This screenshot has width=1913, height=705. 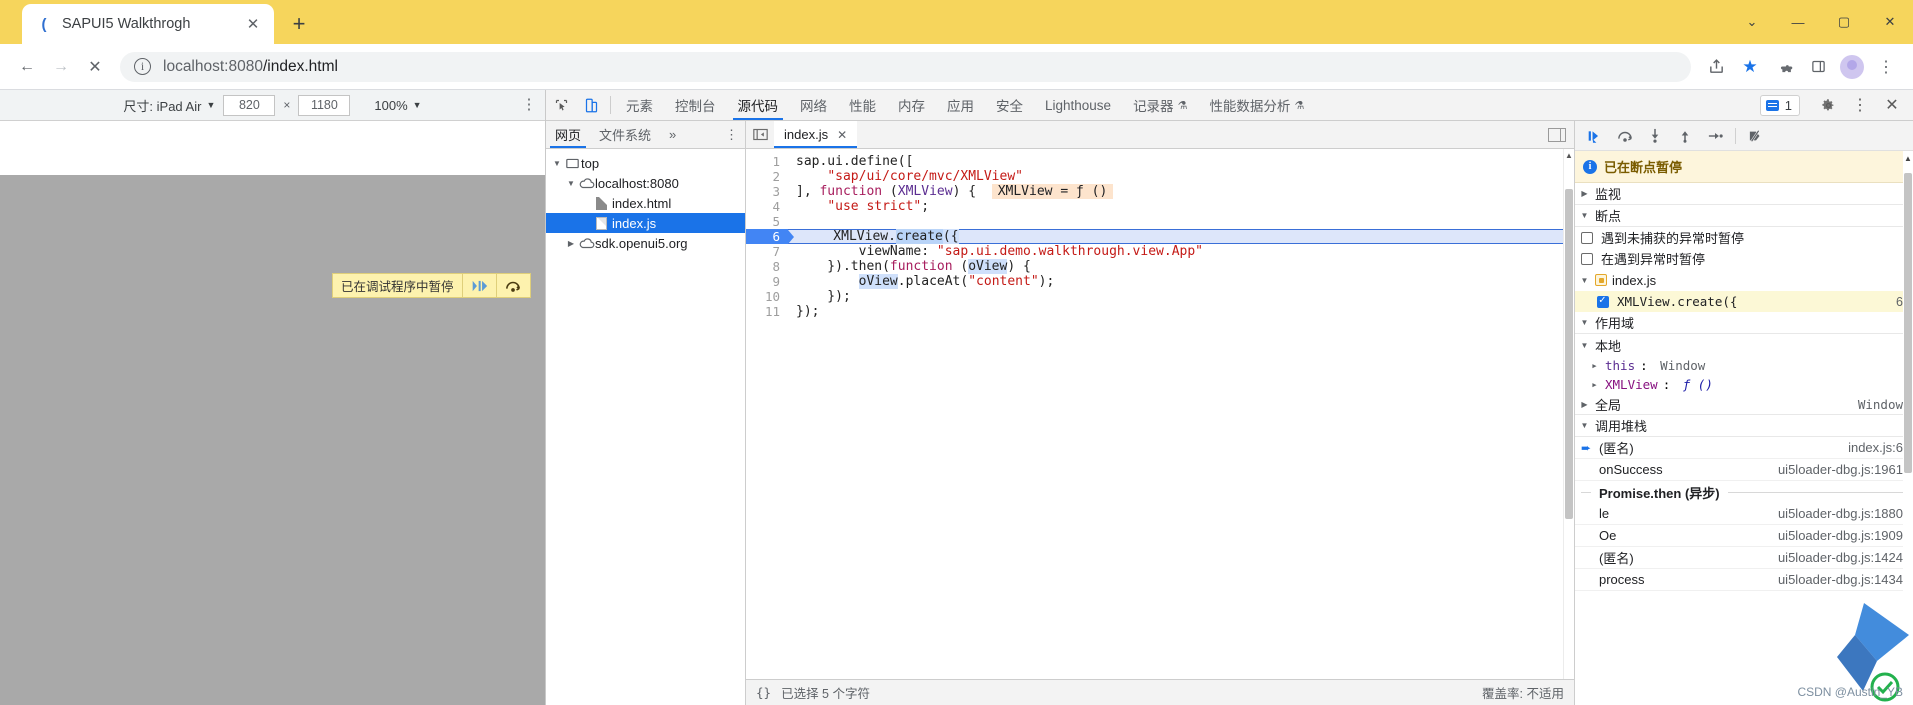 What do you see at coordinates (1595, 136) in the screenshot?
I see `resume-script-icon` at bounding box center [1595, 136].